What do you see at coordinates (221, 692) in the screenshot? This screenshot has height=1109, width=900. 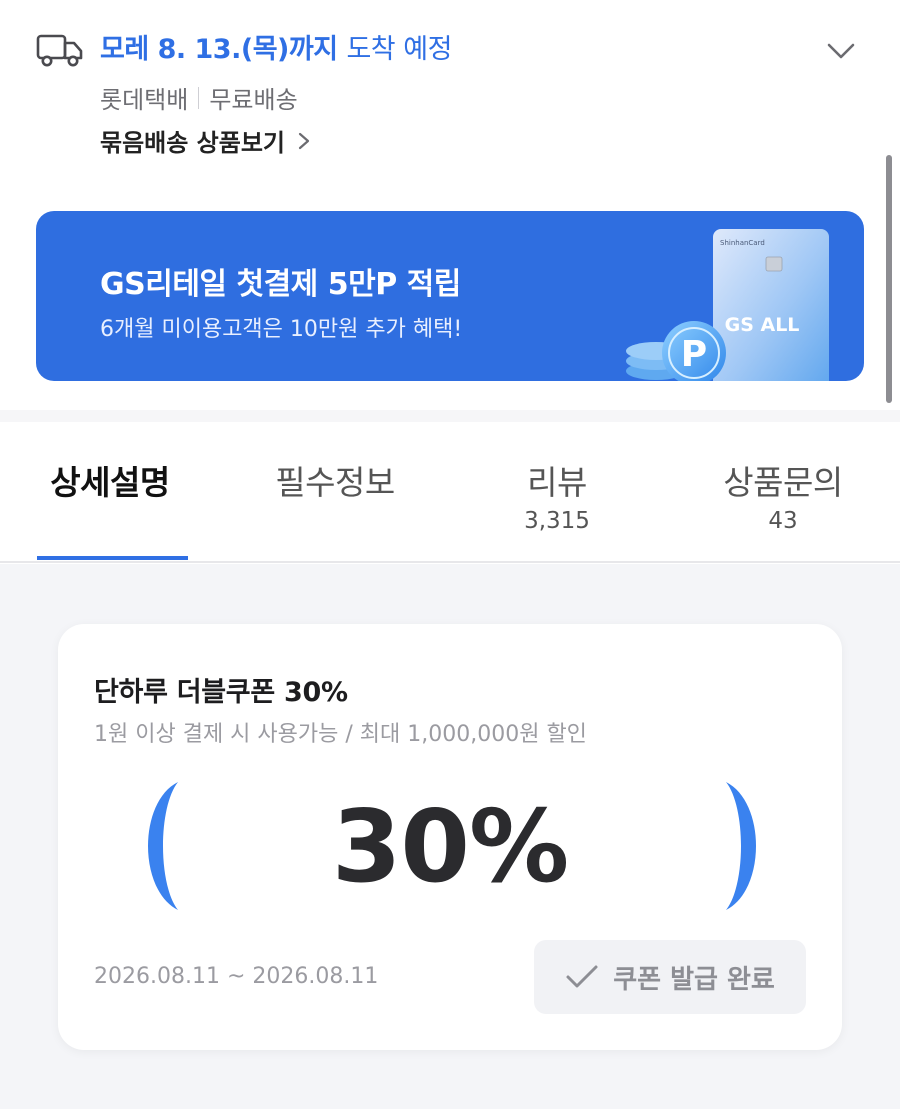 I see `coupon-title: 단하루 더블쿠폰 30%` at bounding box center [221, 692].